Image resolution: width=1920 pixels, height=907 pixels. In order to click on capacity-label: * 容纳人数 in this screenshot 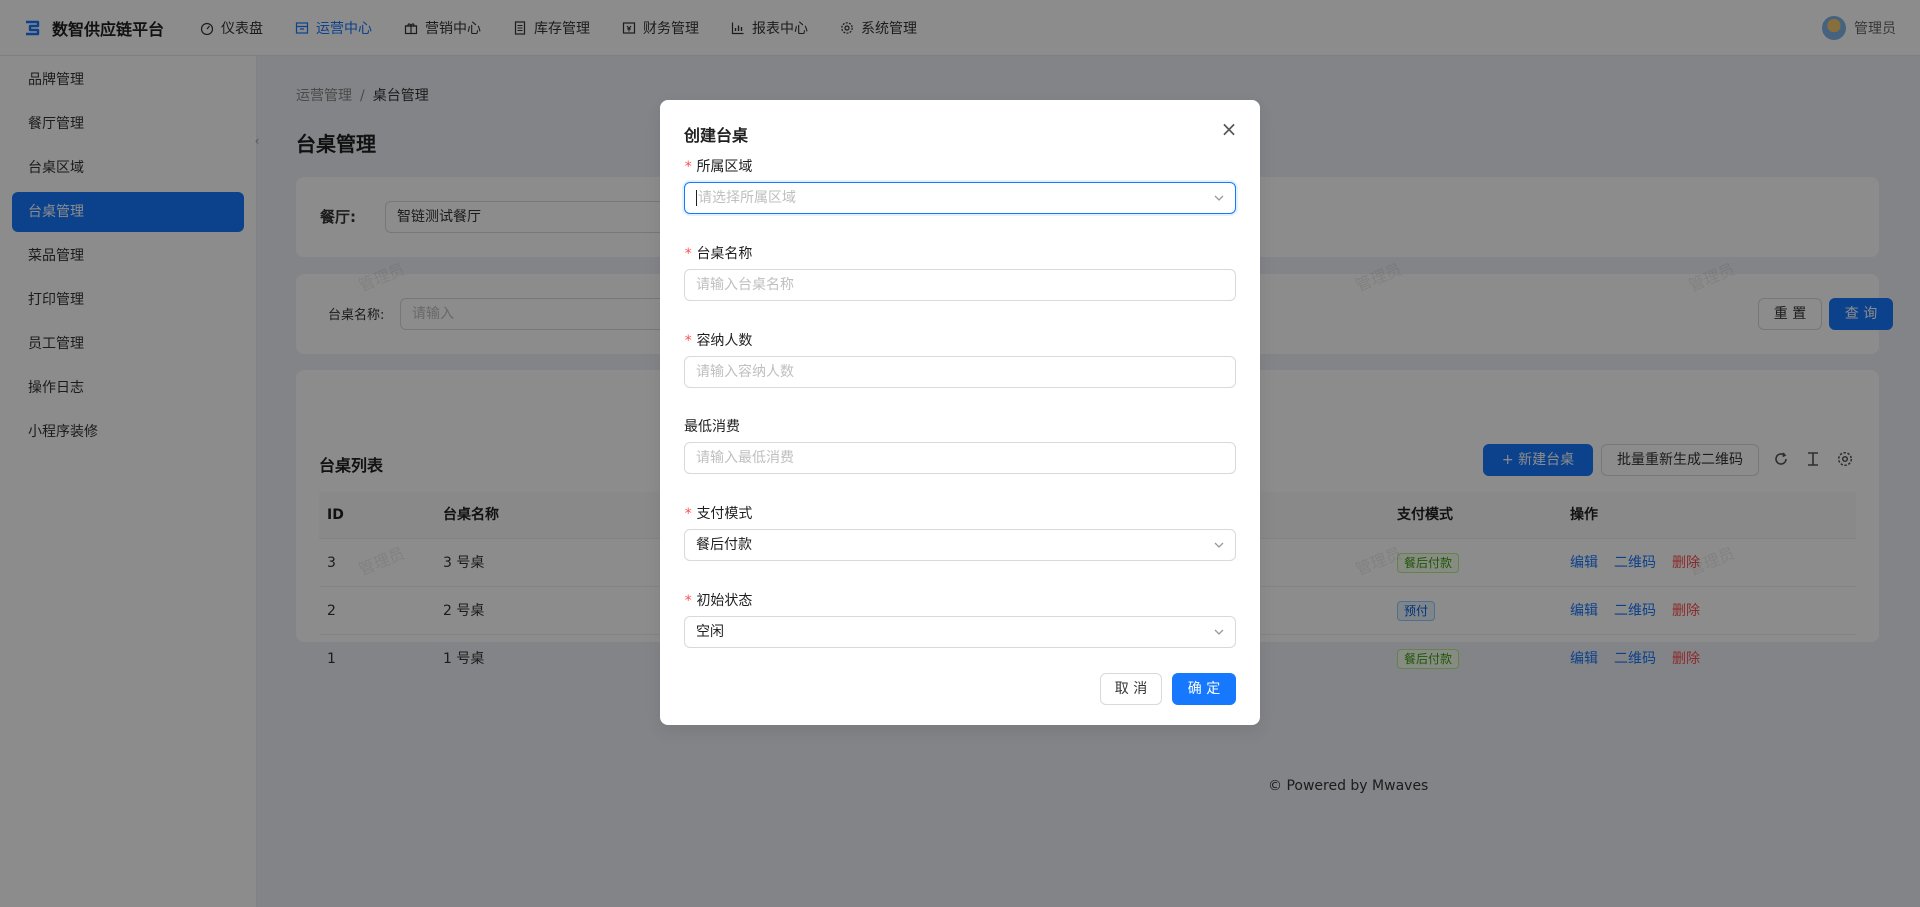, I will do `click(718, 340)`.